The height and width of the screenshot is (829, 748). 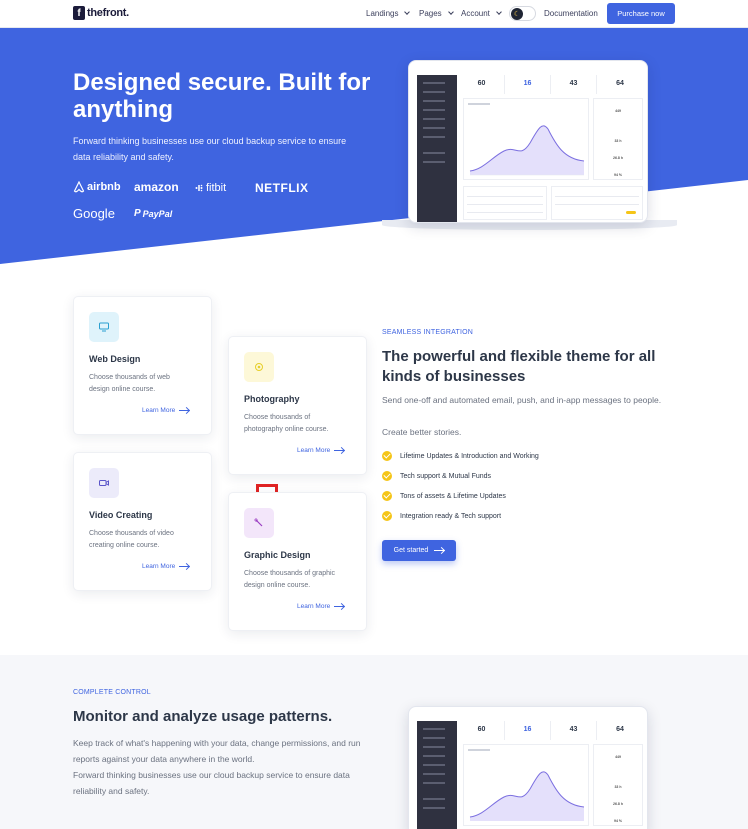 What do you see at coordinates (597, 203) in the screenshot?
I see `tasks-panel` at bounding box center [597, 203].